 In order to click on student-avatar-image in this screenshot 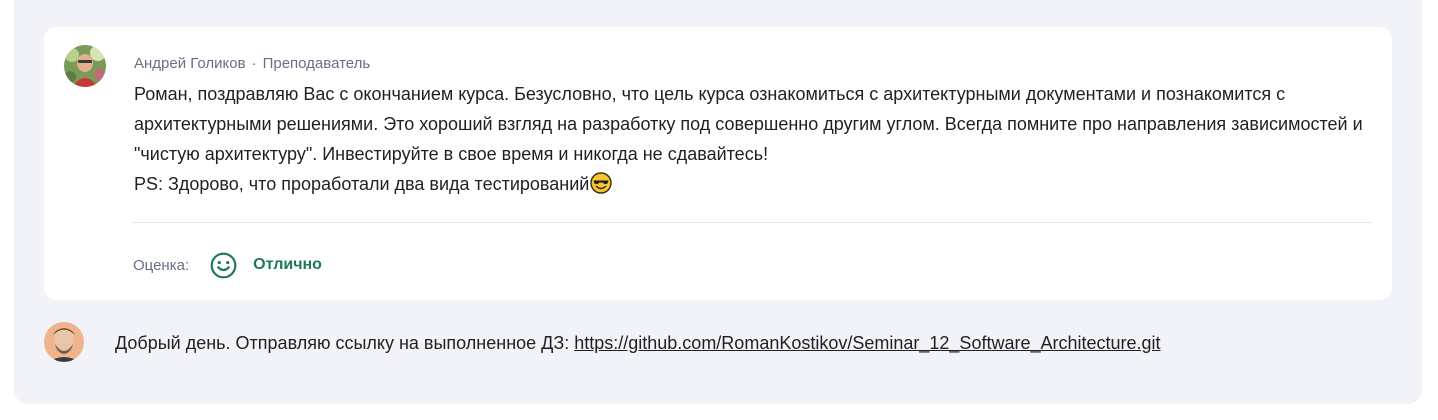, I will do `click(64, 342)`.